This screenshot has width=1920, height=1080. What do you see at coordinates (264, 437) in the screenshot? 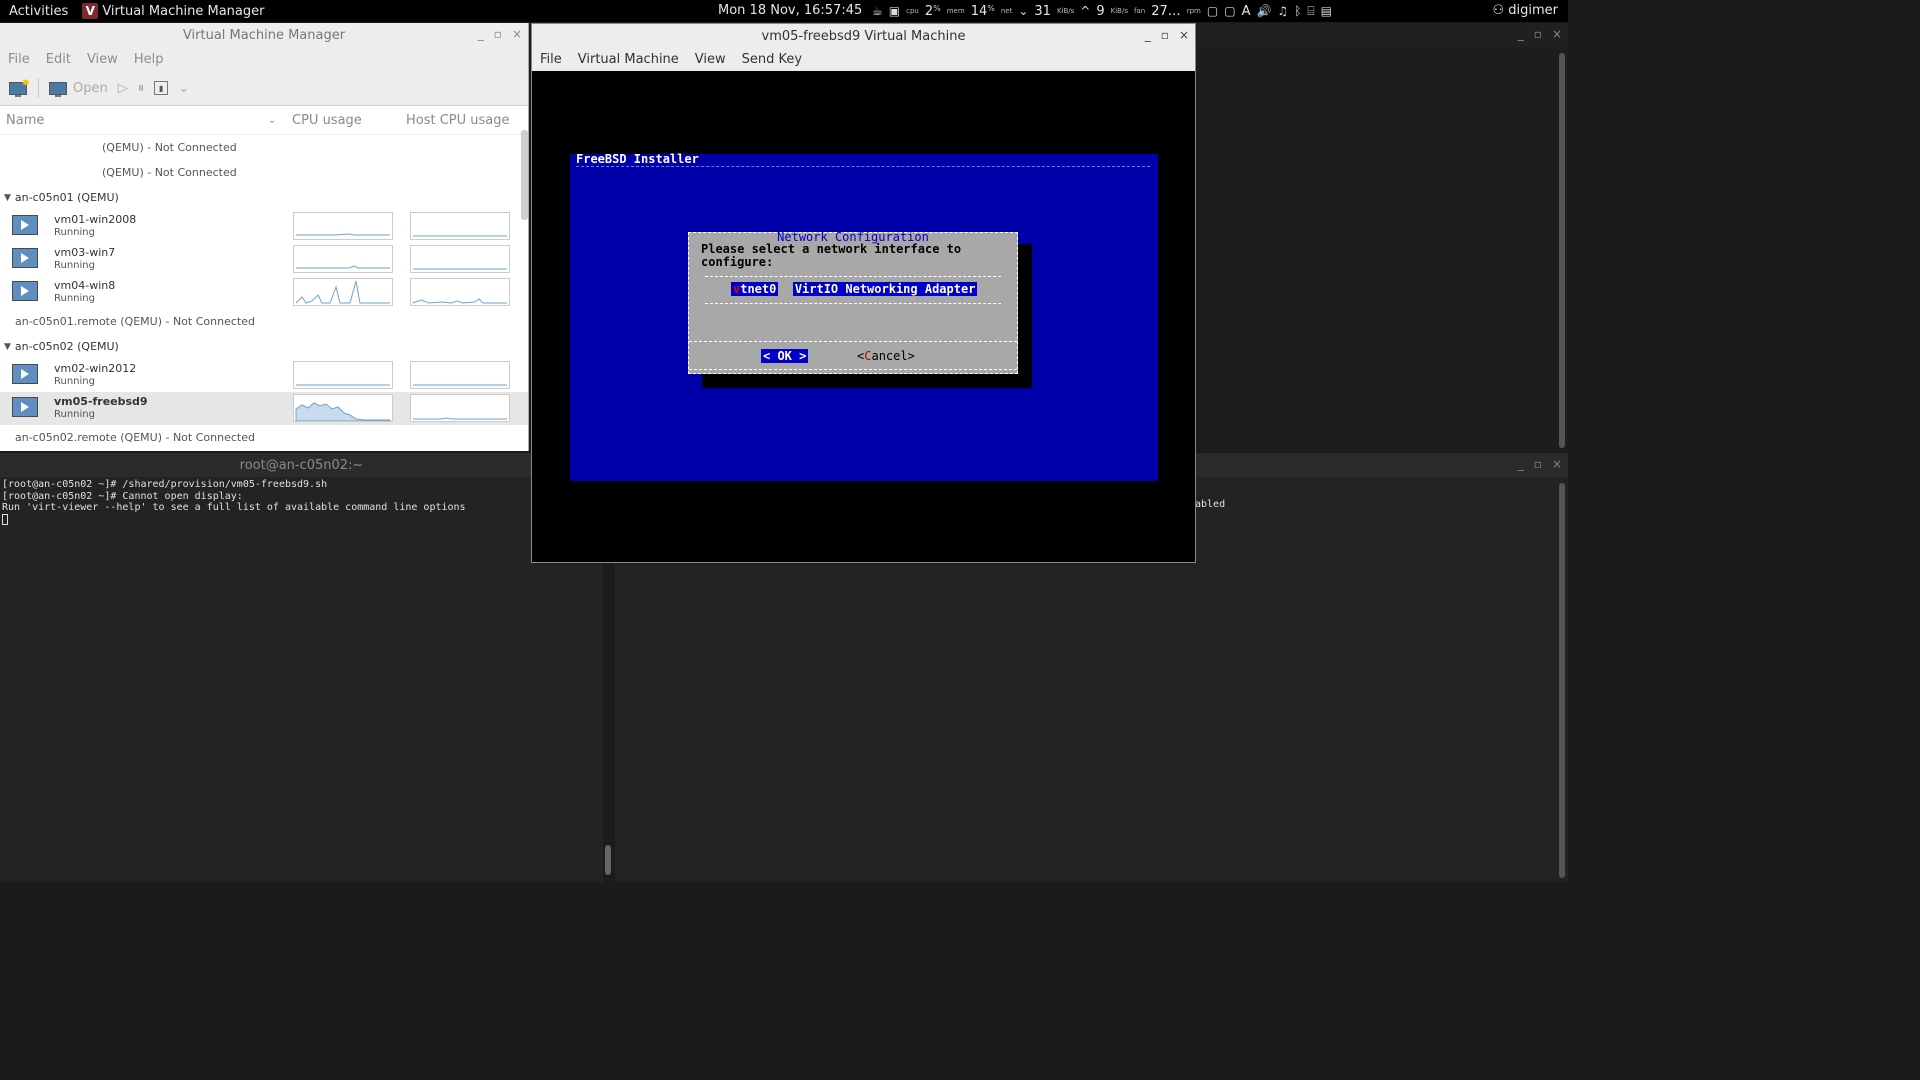
I see `remote-connection-row: an-c05n02.remote (QEMU) - Not Connected` at bounding box center [264, 437].